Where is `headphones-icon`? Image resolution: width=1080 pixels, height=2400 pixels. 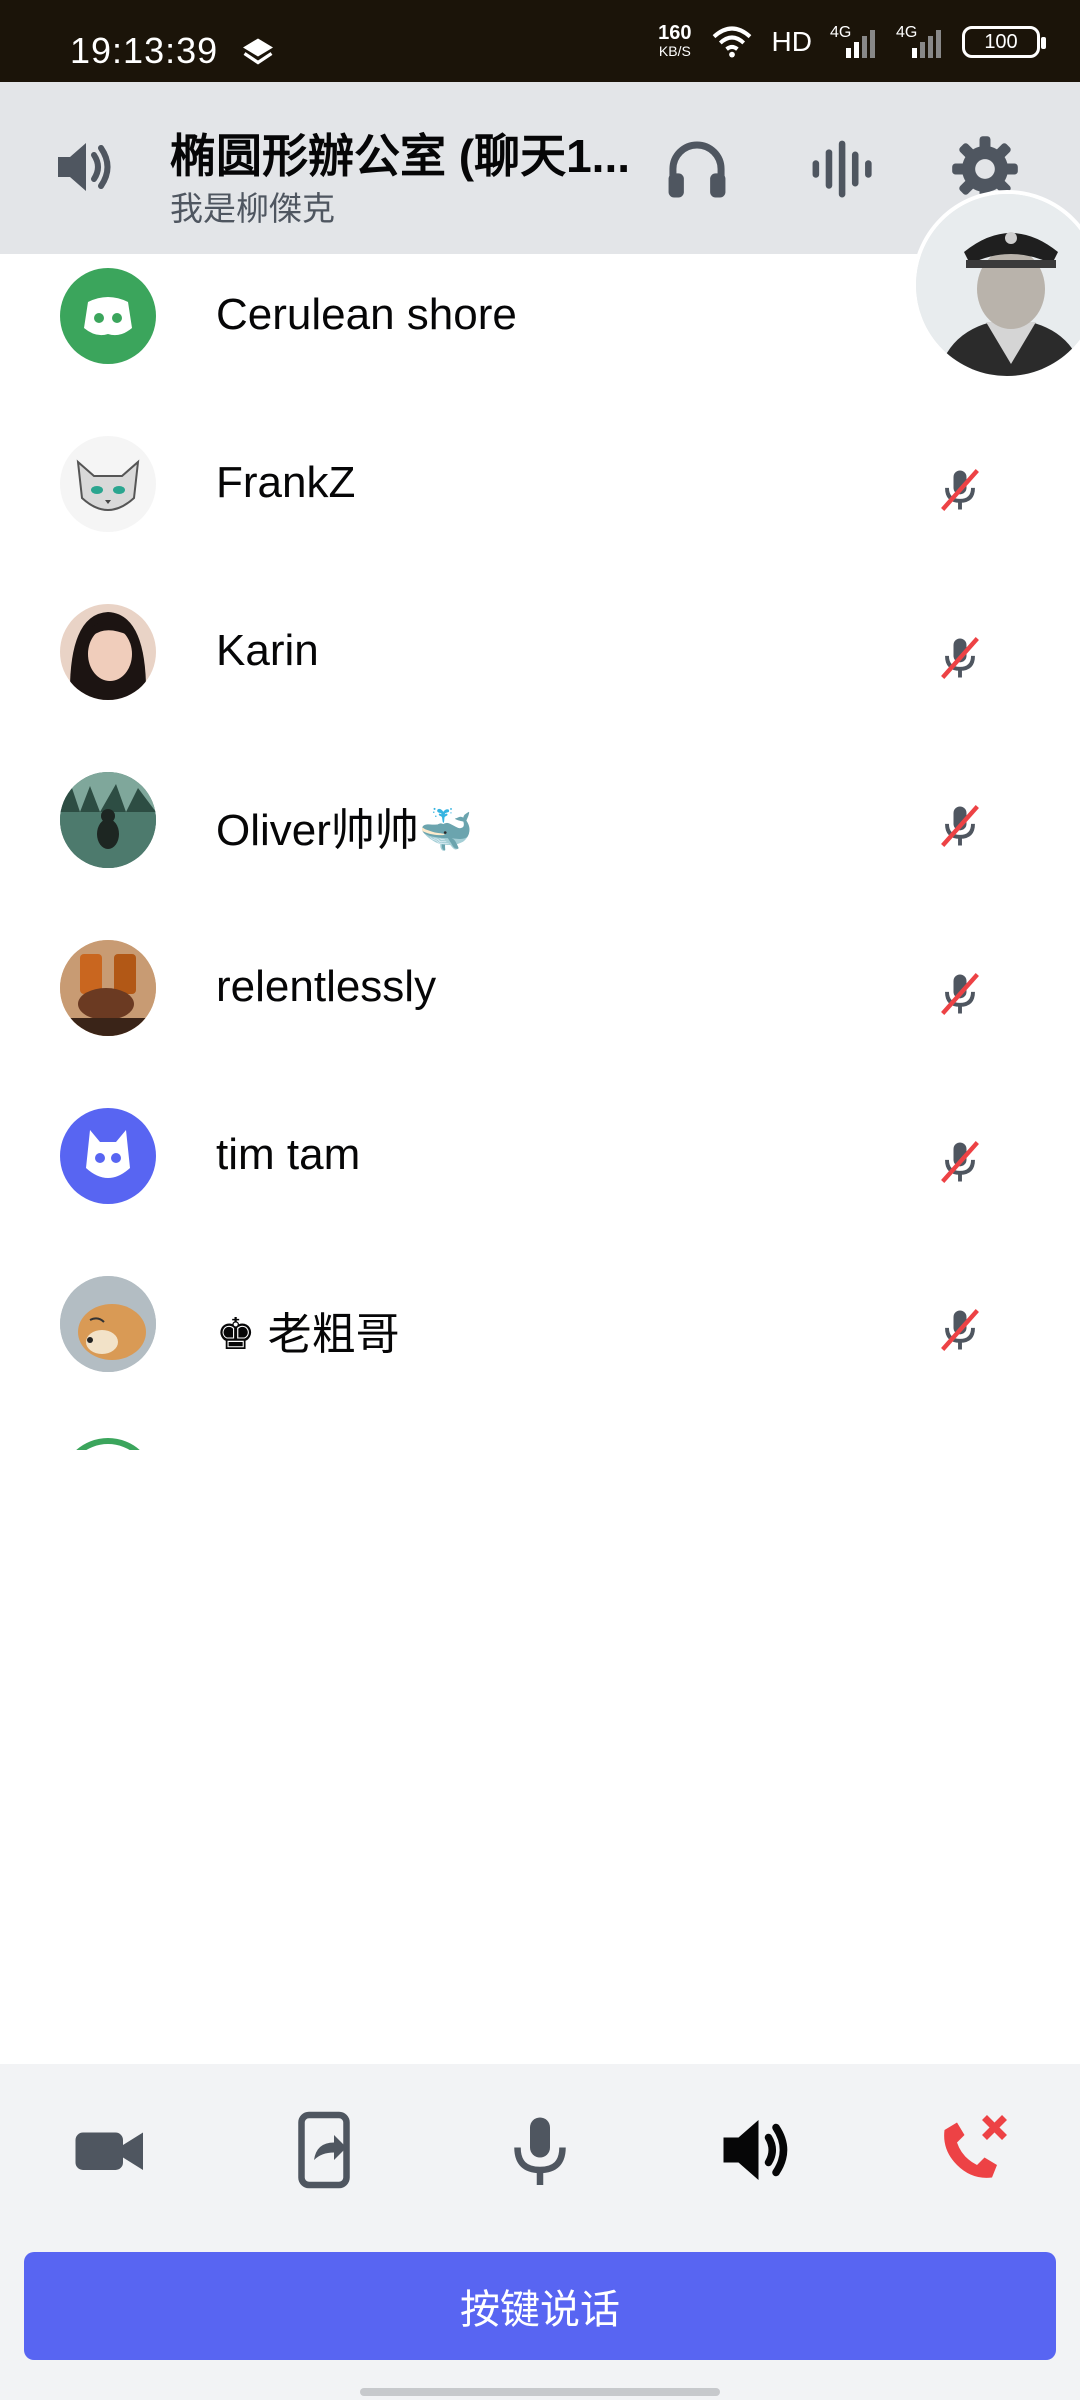
headphones-icon is located at coordinates (697, 169).